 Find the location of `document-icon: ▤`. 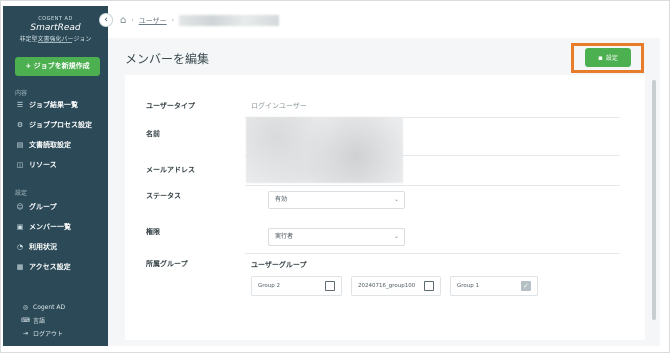

document-icon: ▤ is located at coordinates (20, 145).